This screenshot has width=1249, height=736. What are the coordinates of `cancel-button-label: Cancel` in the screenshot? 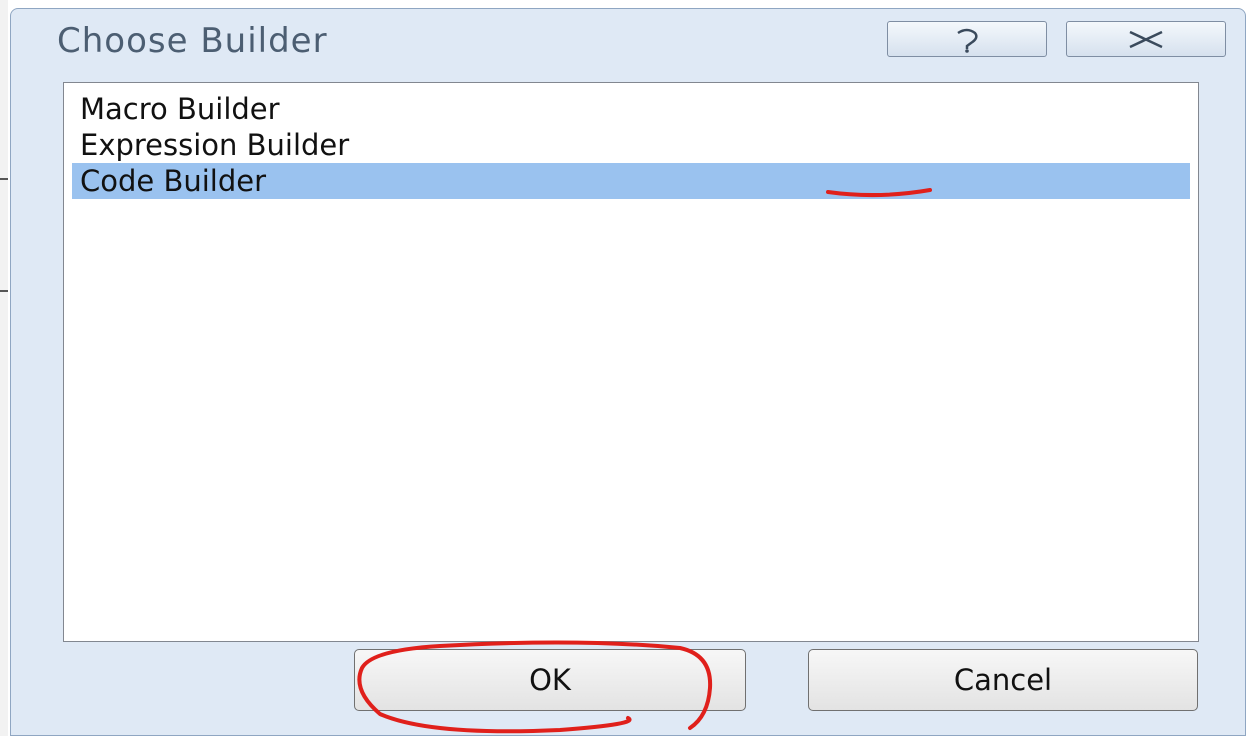 It's located at (1003, 680).